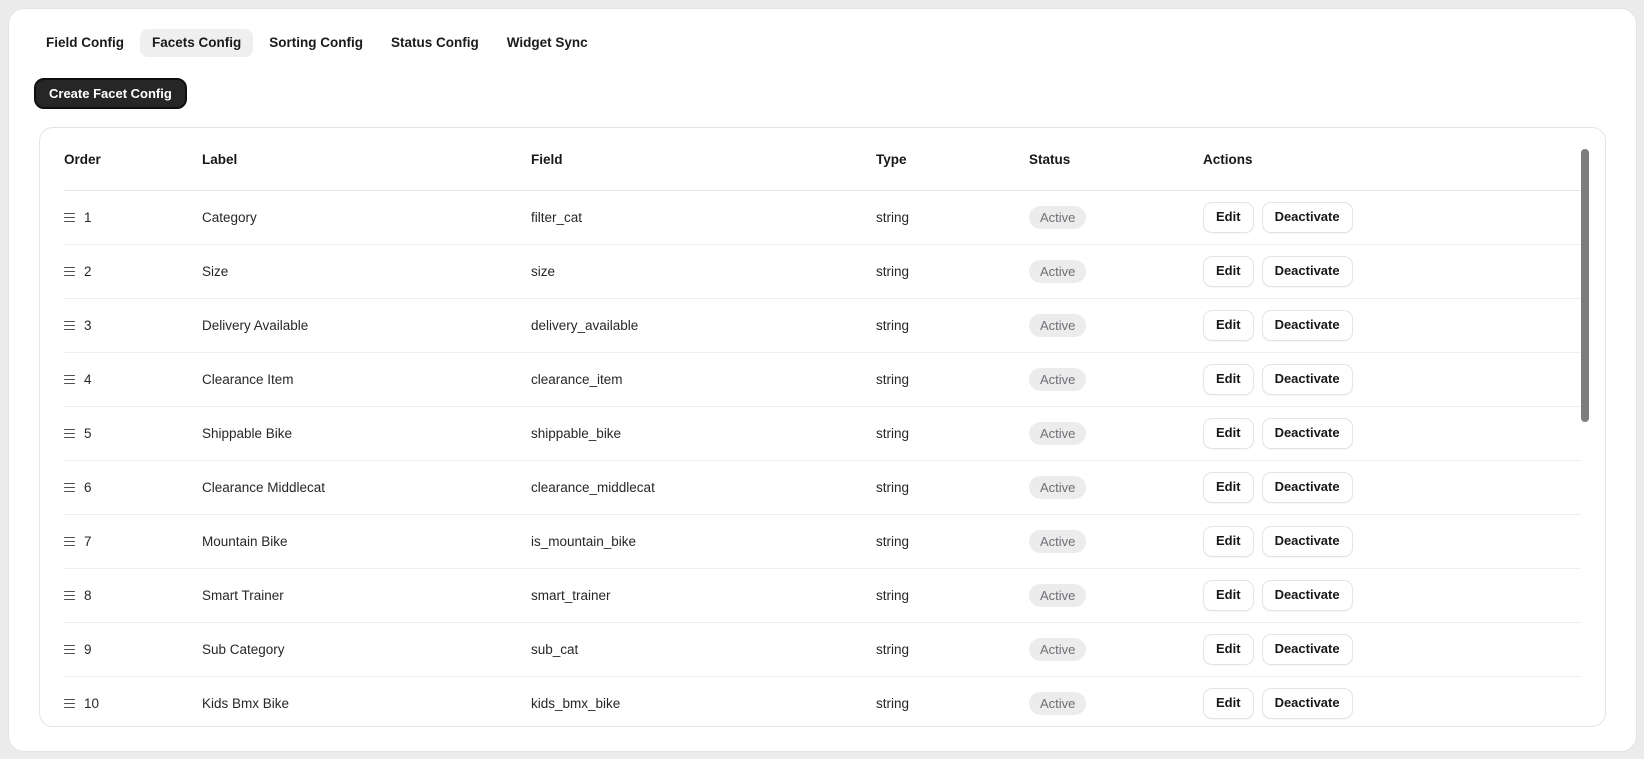  I want to click on row-label-value: Kids Bmx Bike, so click(246, 704).